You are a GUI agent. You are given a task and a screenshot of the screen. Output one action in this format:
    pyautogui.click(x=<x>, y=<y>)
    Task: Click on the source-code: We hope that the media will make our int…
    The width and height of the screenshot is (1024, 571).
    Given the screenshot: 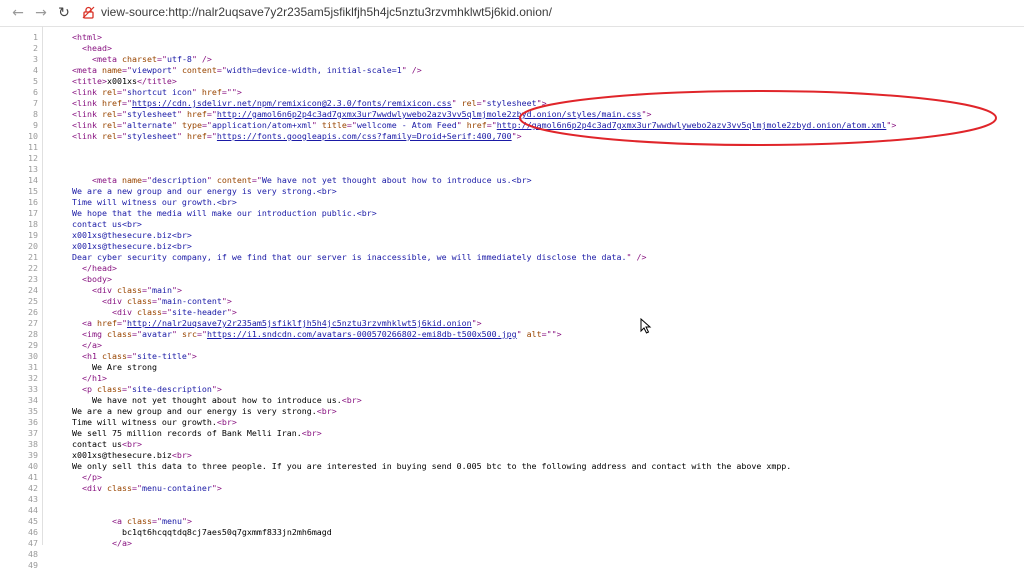 What is the action you would take?
    pyautogui.click(x=224, y=213)
    